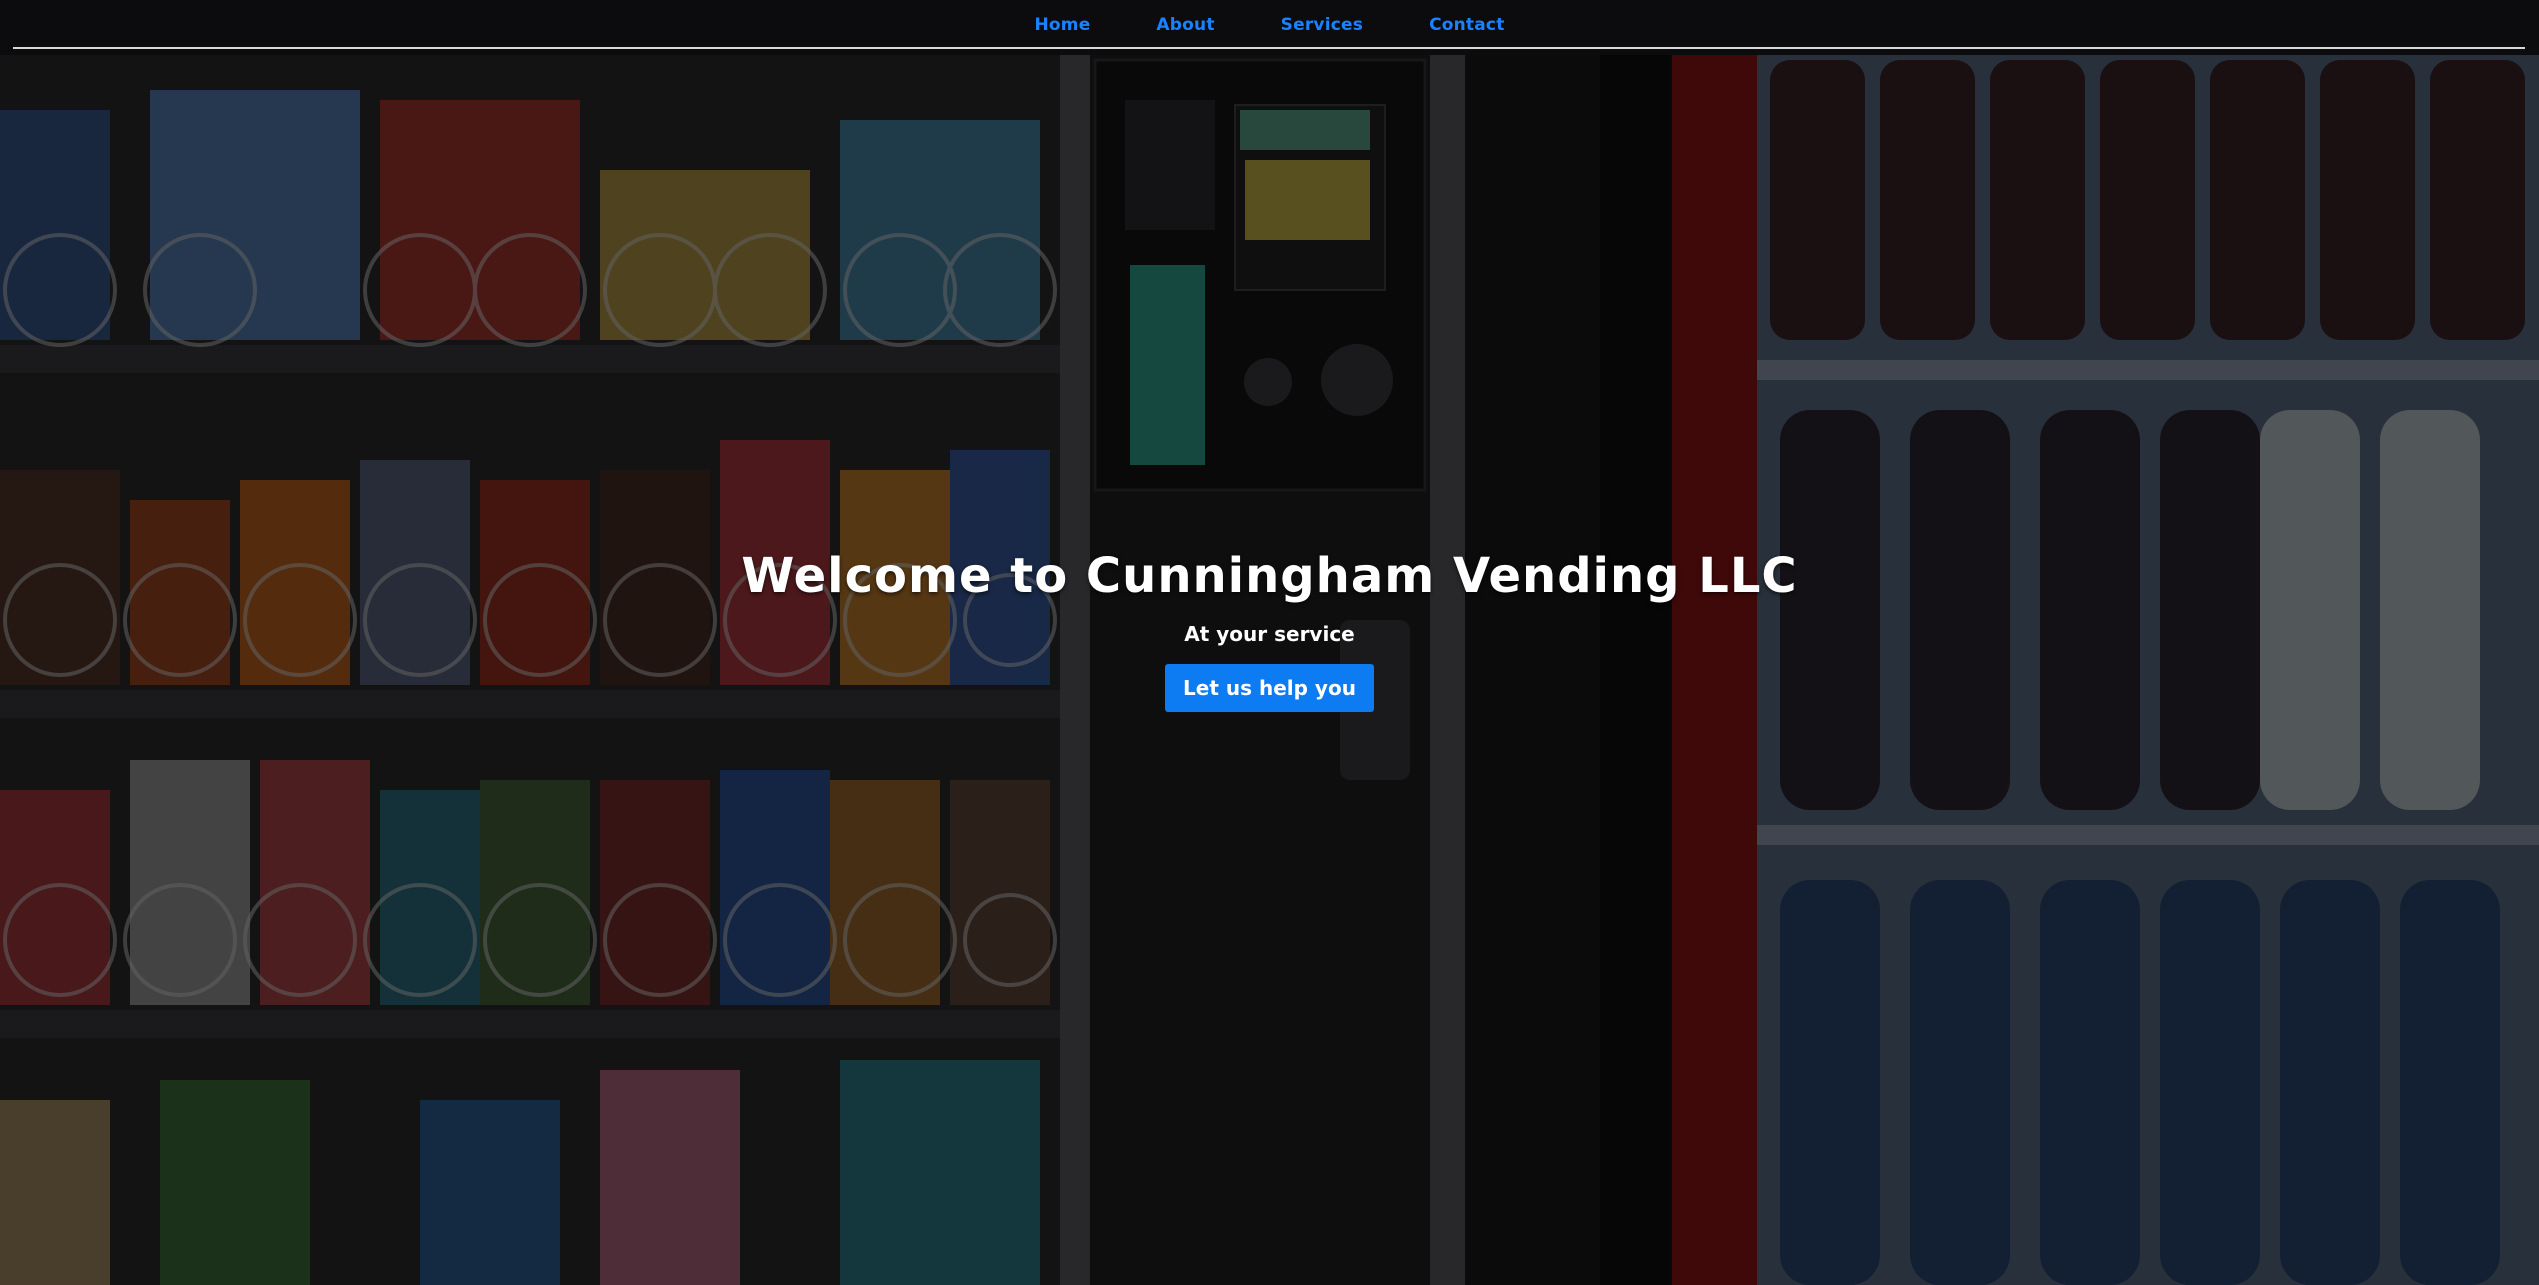 This screenshot has height=1285, width=2539. I want to click on nav-link-services: Services, so click(1322, 25).